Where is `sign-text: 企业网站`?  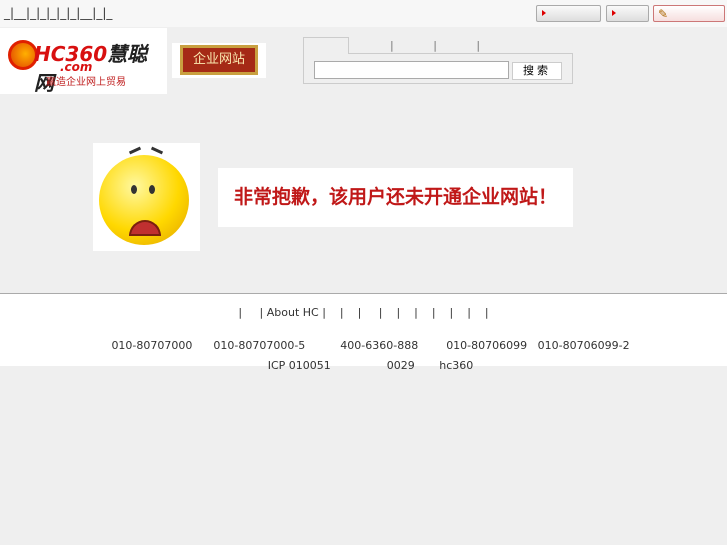 sign-text: 企业网站 is located at coordinates (219, 60).